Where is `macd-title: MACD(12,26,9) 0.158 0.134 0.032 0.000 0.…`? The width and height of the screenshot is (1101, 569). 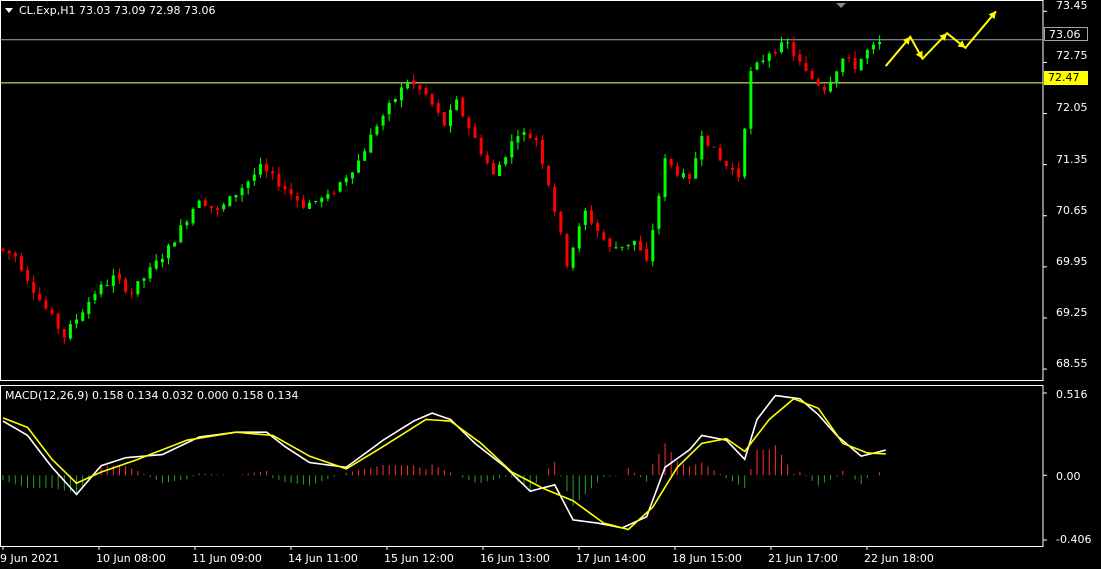
macd-title: MACD(12,26,9) 0.158 0.134 0.032 0.000 0.… is located at coordinates (152, 395).